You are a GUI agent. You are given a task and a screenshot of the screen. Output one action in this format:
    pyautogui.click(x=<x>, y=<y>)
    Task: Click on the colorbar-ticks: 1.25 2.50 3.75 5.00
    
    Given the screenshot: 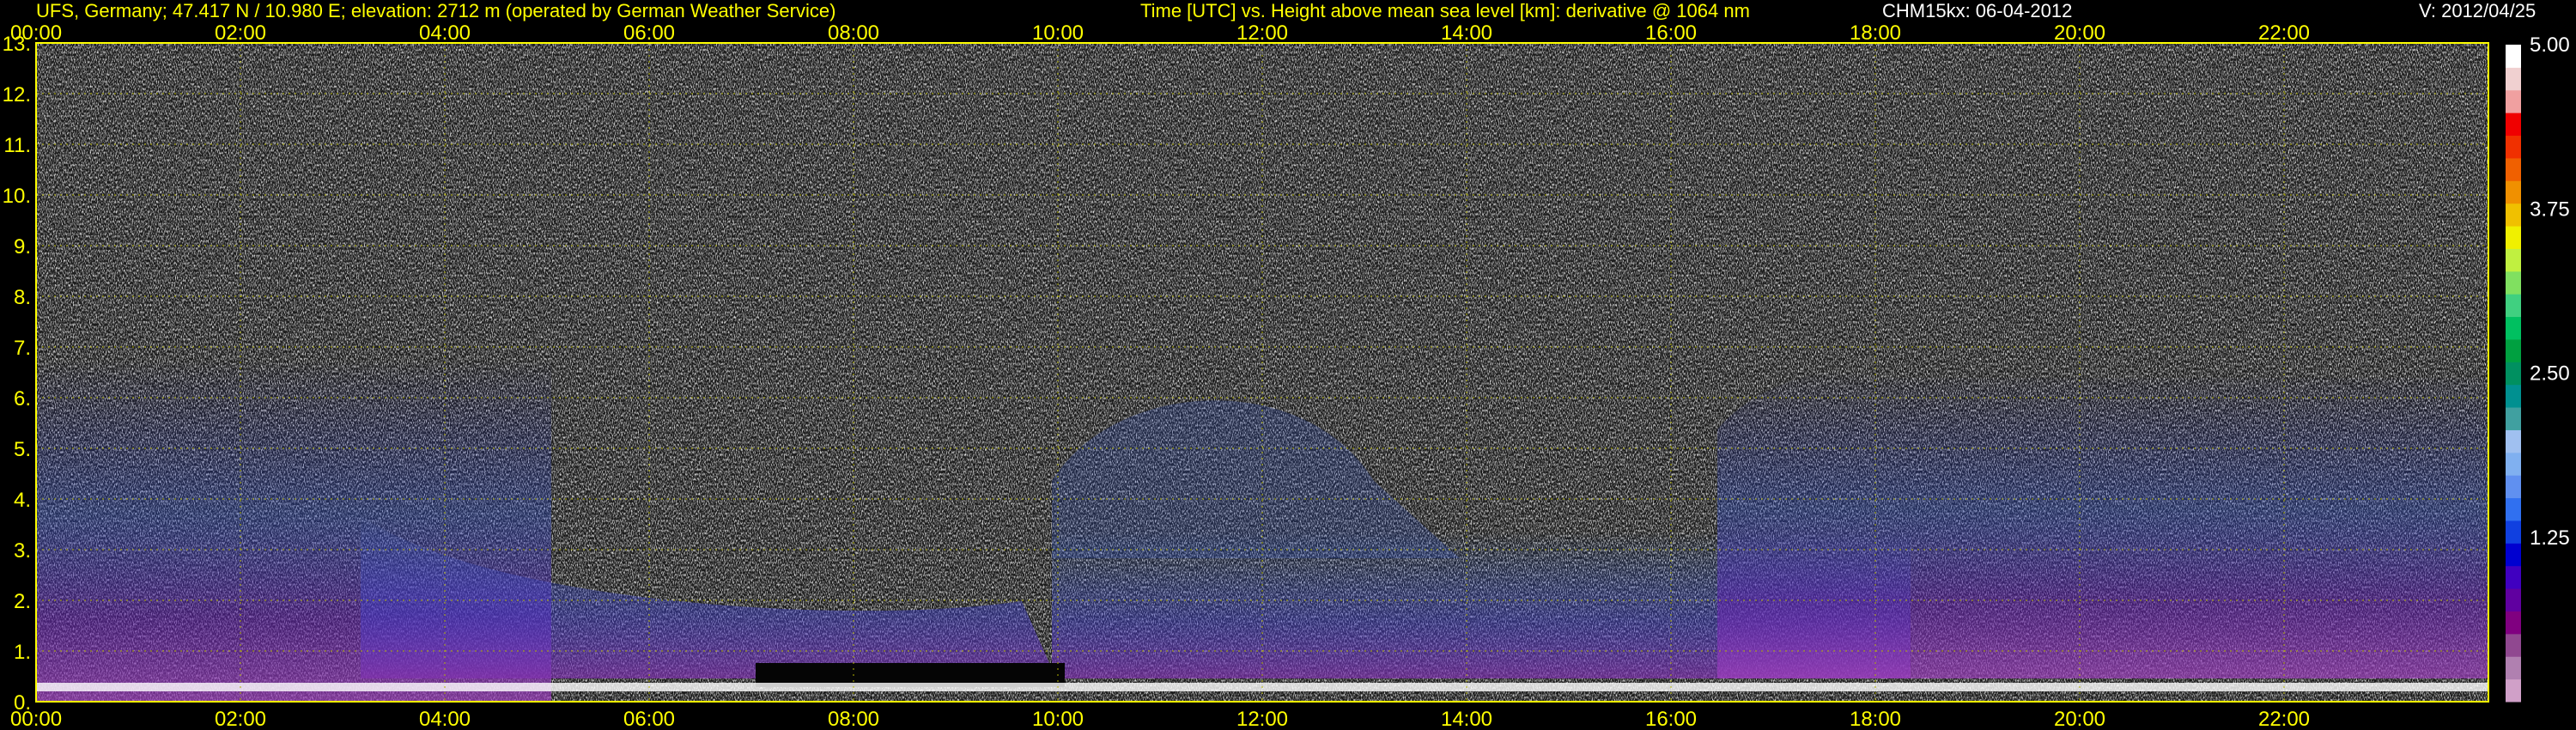 What is the action you would take?
    pyautogui.click(x=2550, y=291)
    